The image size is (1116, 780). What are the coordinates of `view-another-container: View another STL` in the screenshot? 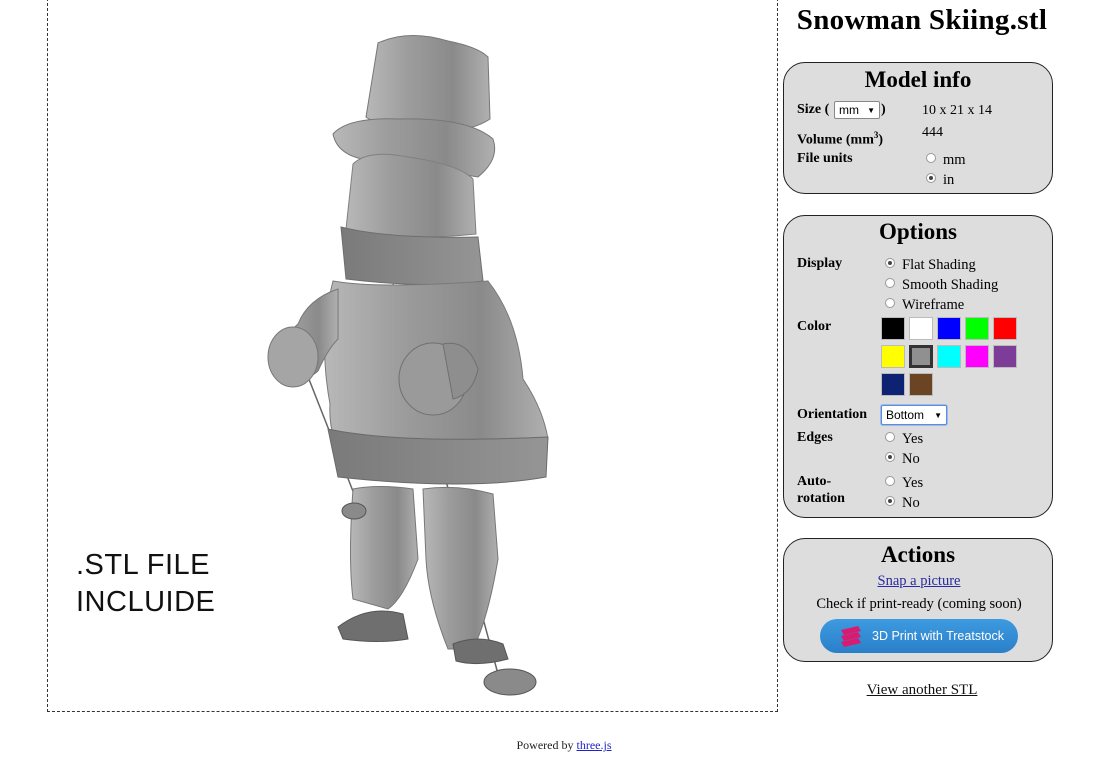 It's located at (922, 690).